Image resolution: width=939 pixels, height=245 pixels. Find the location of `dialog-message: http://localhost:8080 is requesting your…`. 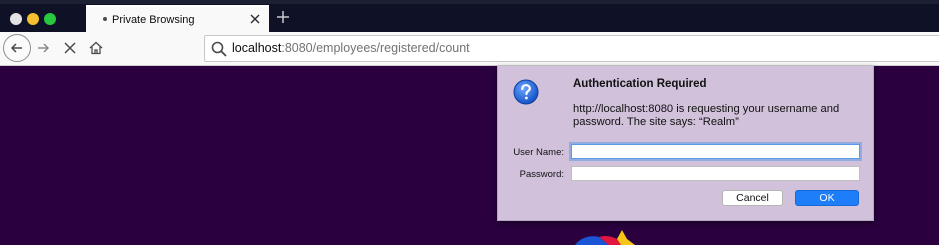

dialog-message: http://localhost:8080 is requesting your… is located at coordinates (706, 115).